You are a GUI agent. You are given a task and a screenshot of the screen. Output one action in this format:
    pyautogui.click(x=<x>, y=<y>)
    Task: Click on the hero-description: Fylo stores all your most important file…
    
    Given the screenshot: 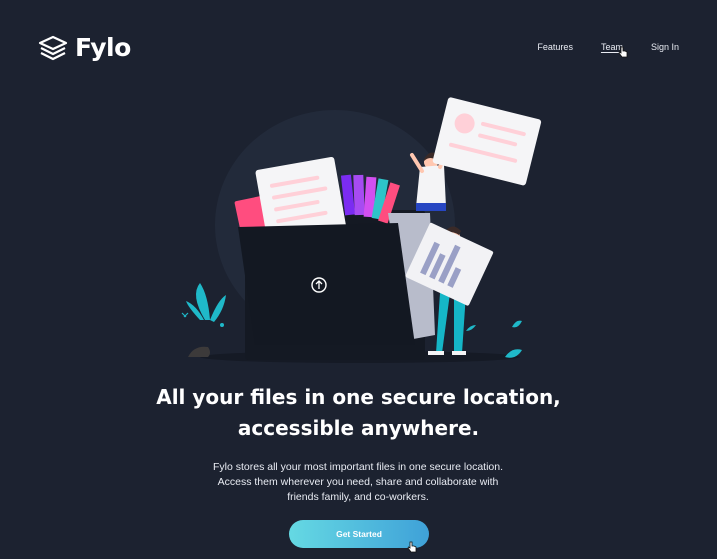 What is the action you would take?
    pyautogui.click(x=358, y=482)
    